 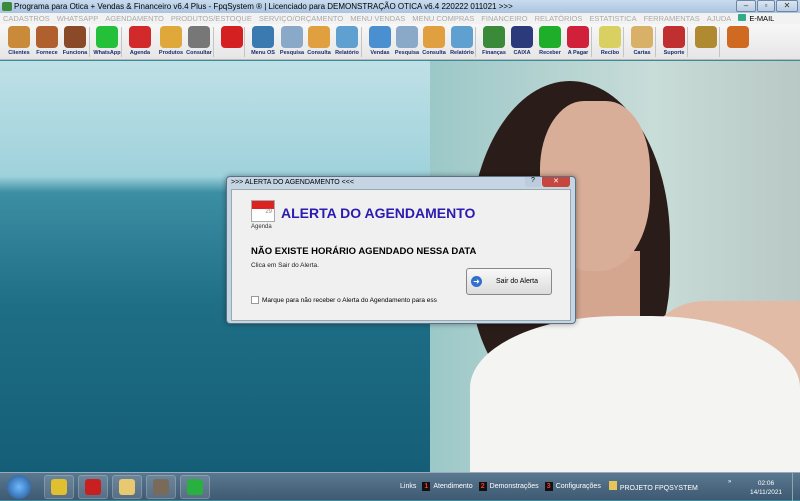 What do you see at coordinates (107, 42) in the screenshot?
I see `toolbar-button-whatsapp: WhatsApp` at bounding box center [107, 42].